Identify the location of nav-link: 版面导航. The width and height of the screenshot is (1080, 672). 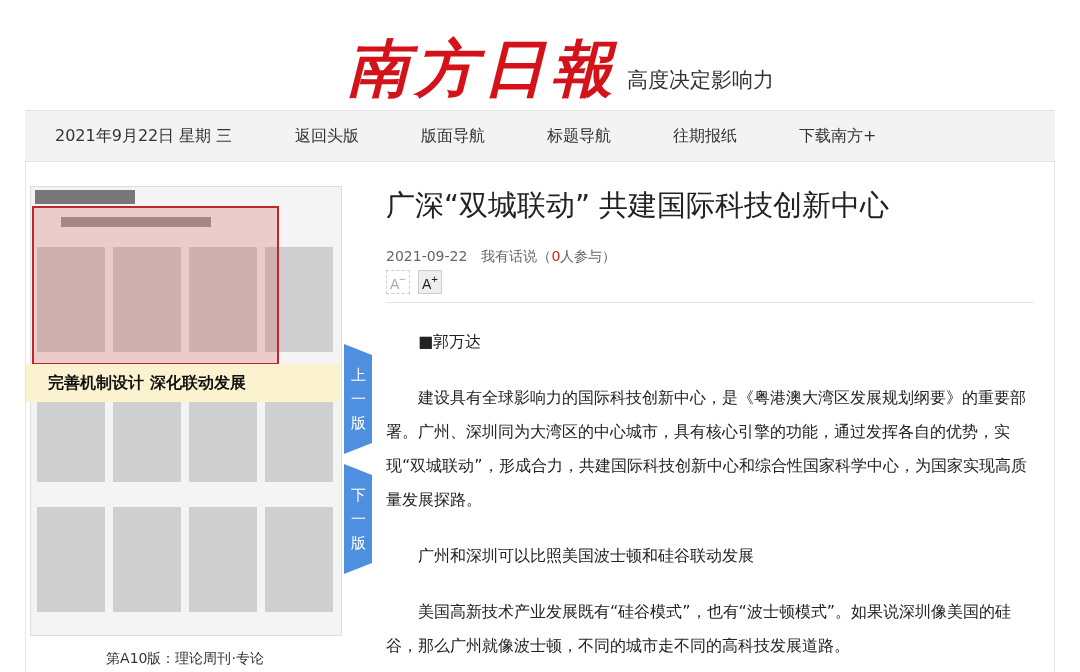
(453, 136).